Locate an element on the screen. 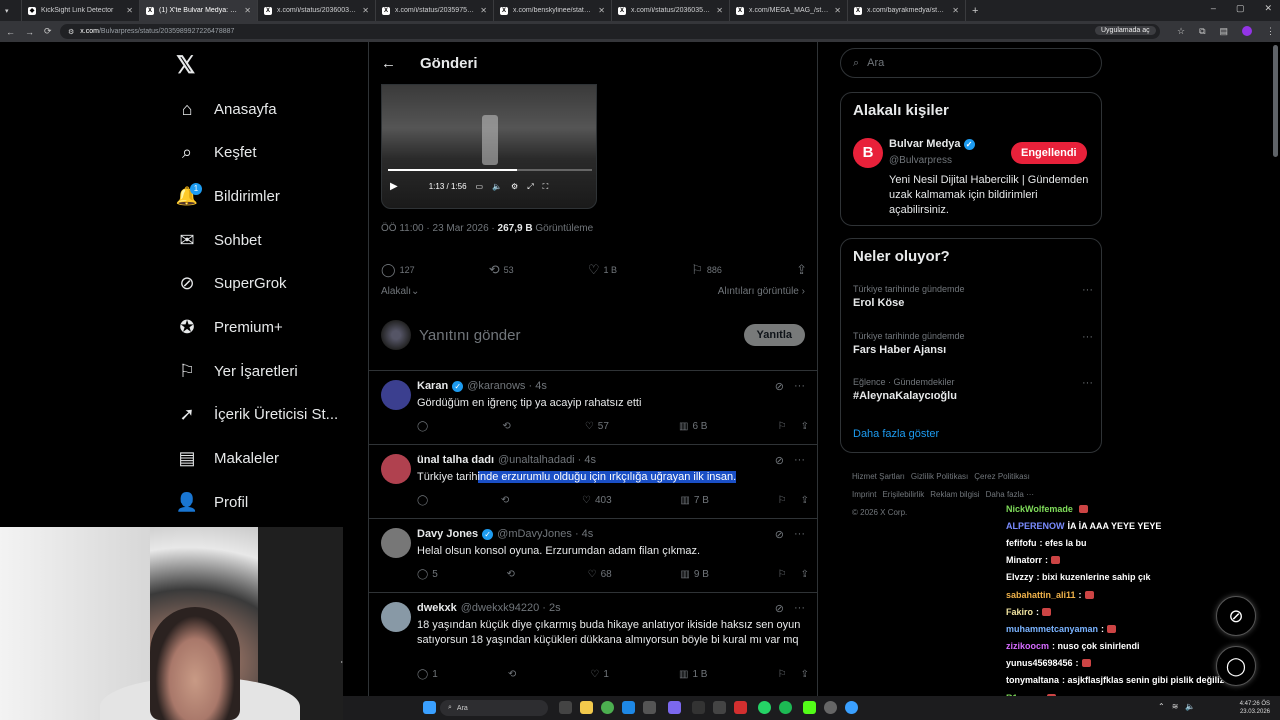  sidebar-item-search: ⌕ Keşfet is located at coordinates (216, 153).